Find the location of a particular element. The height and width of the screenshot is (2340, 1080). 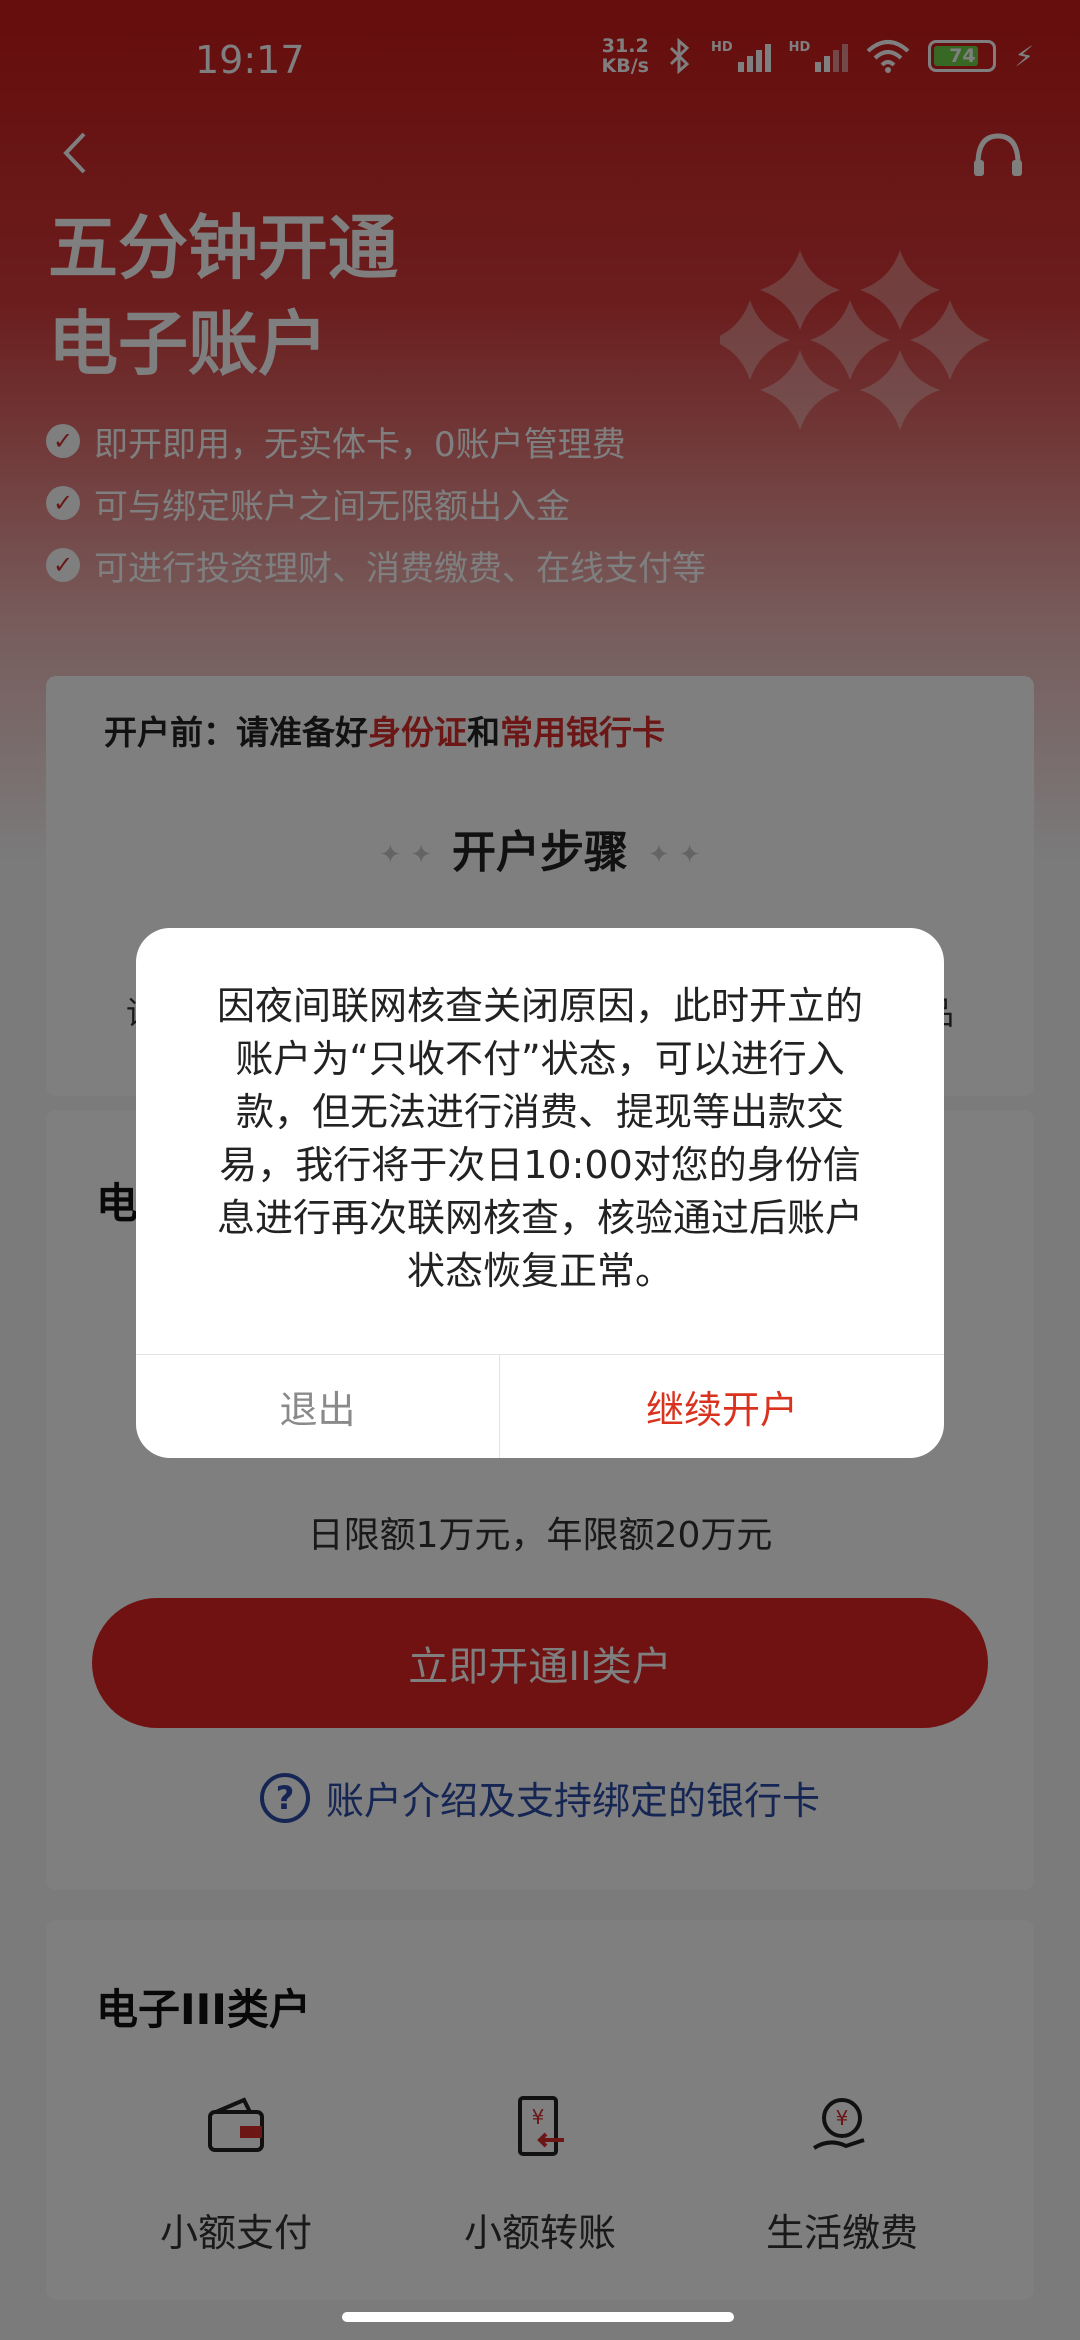

dialog-actions: 退出 继续开户 is located at coordinates (540, 1406).